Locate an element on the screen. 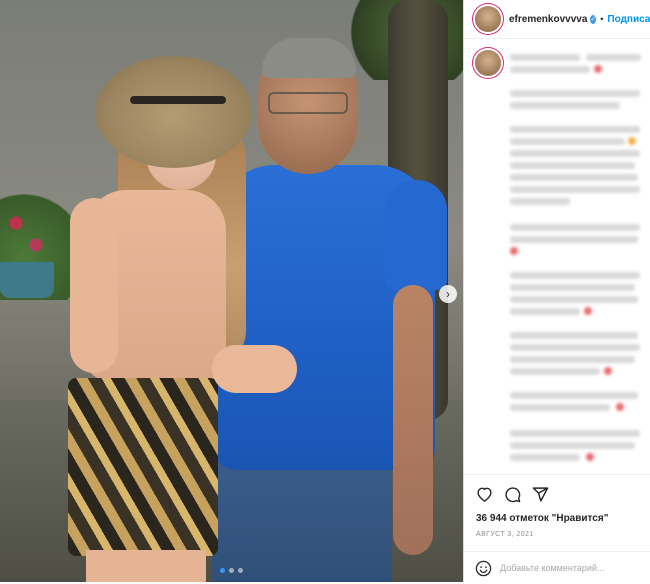 Image resolution: width=650 pixels, height=584 pixels. hat-band is located at coordinates (178, 100).